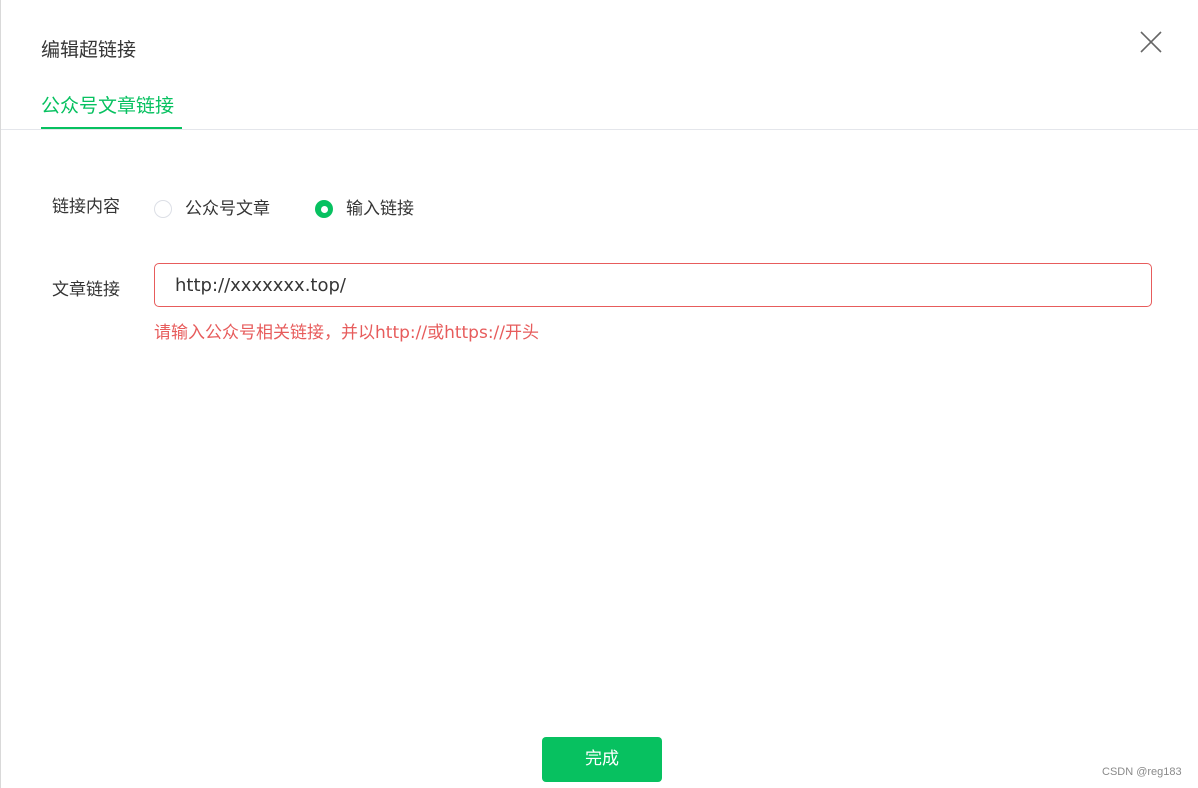  What do you see at coordinates (86, 290) in the screenshot?
I see `article-link-label: 文章链接` at bounding box center [86, 290].